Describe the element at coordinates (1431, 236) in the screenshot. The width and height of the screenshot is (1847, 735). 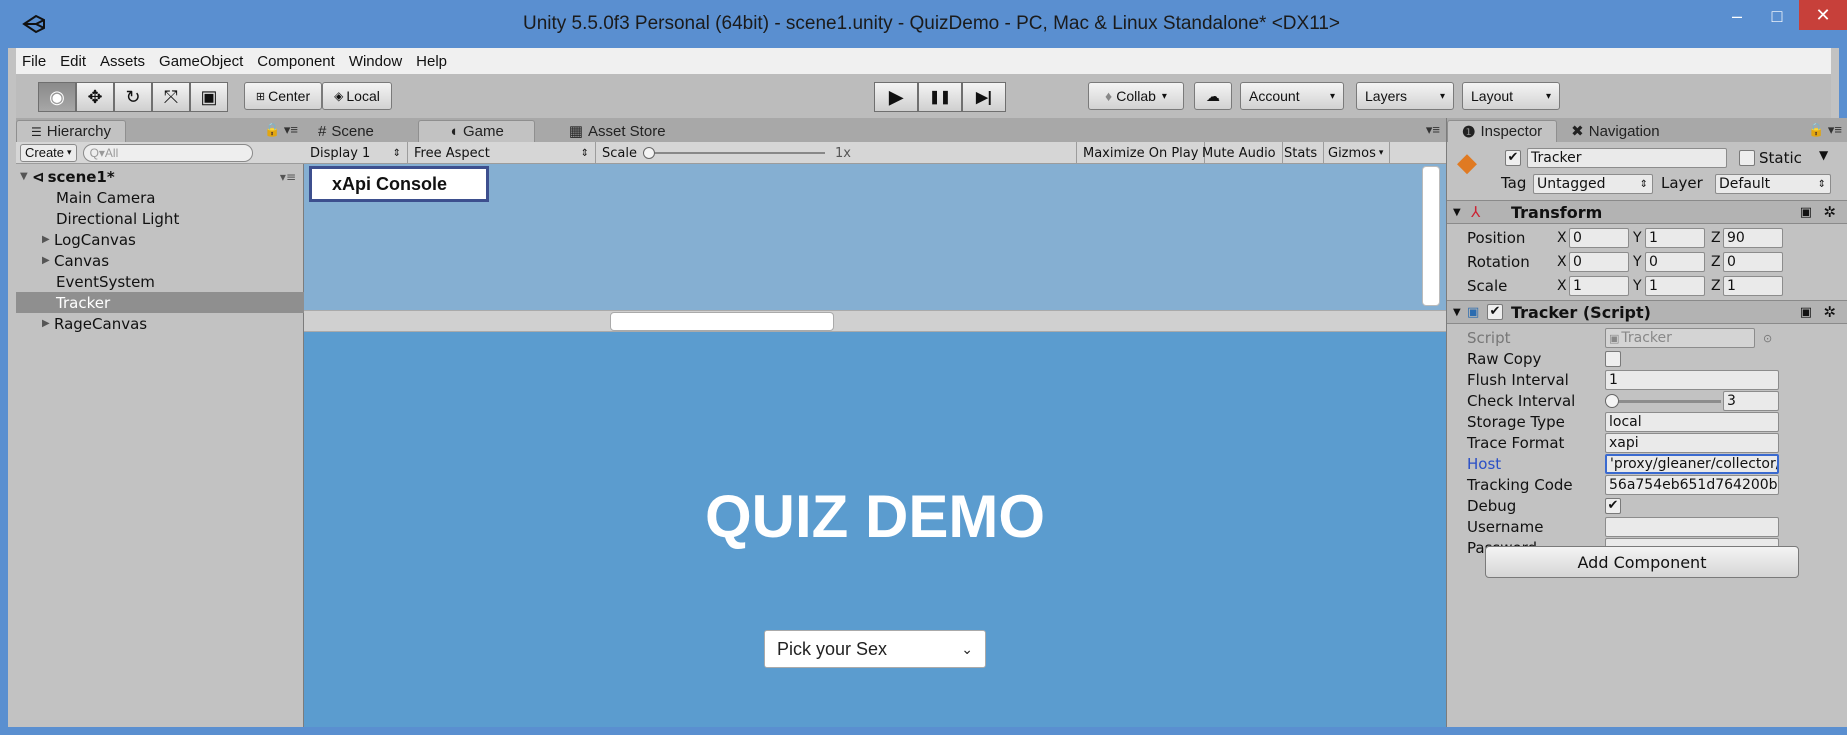
I see `console-vertical-scrollbar` at that location.